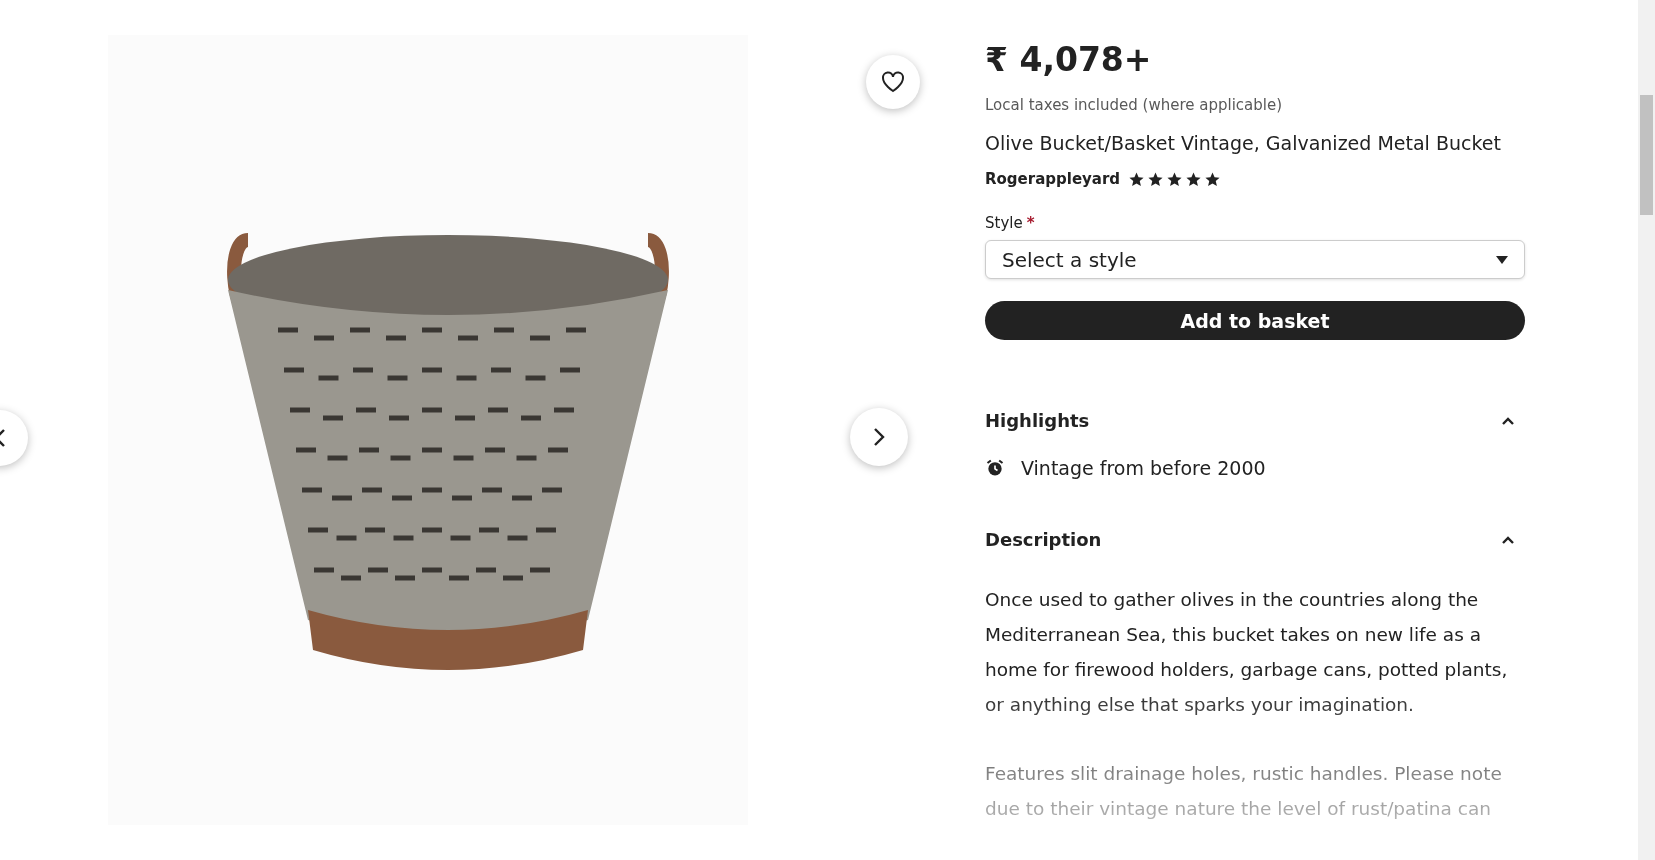 This screenshot has height=860, width=1655. I want to click on style-dropdown: Select a style, so click(1255, 259).